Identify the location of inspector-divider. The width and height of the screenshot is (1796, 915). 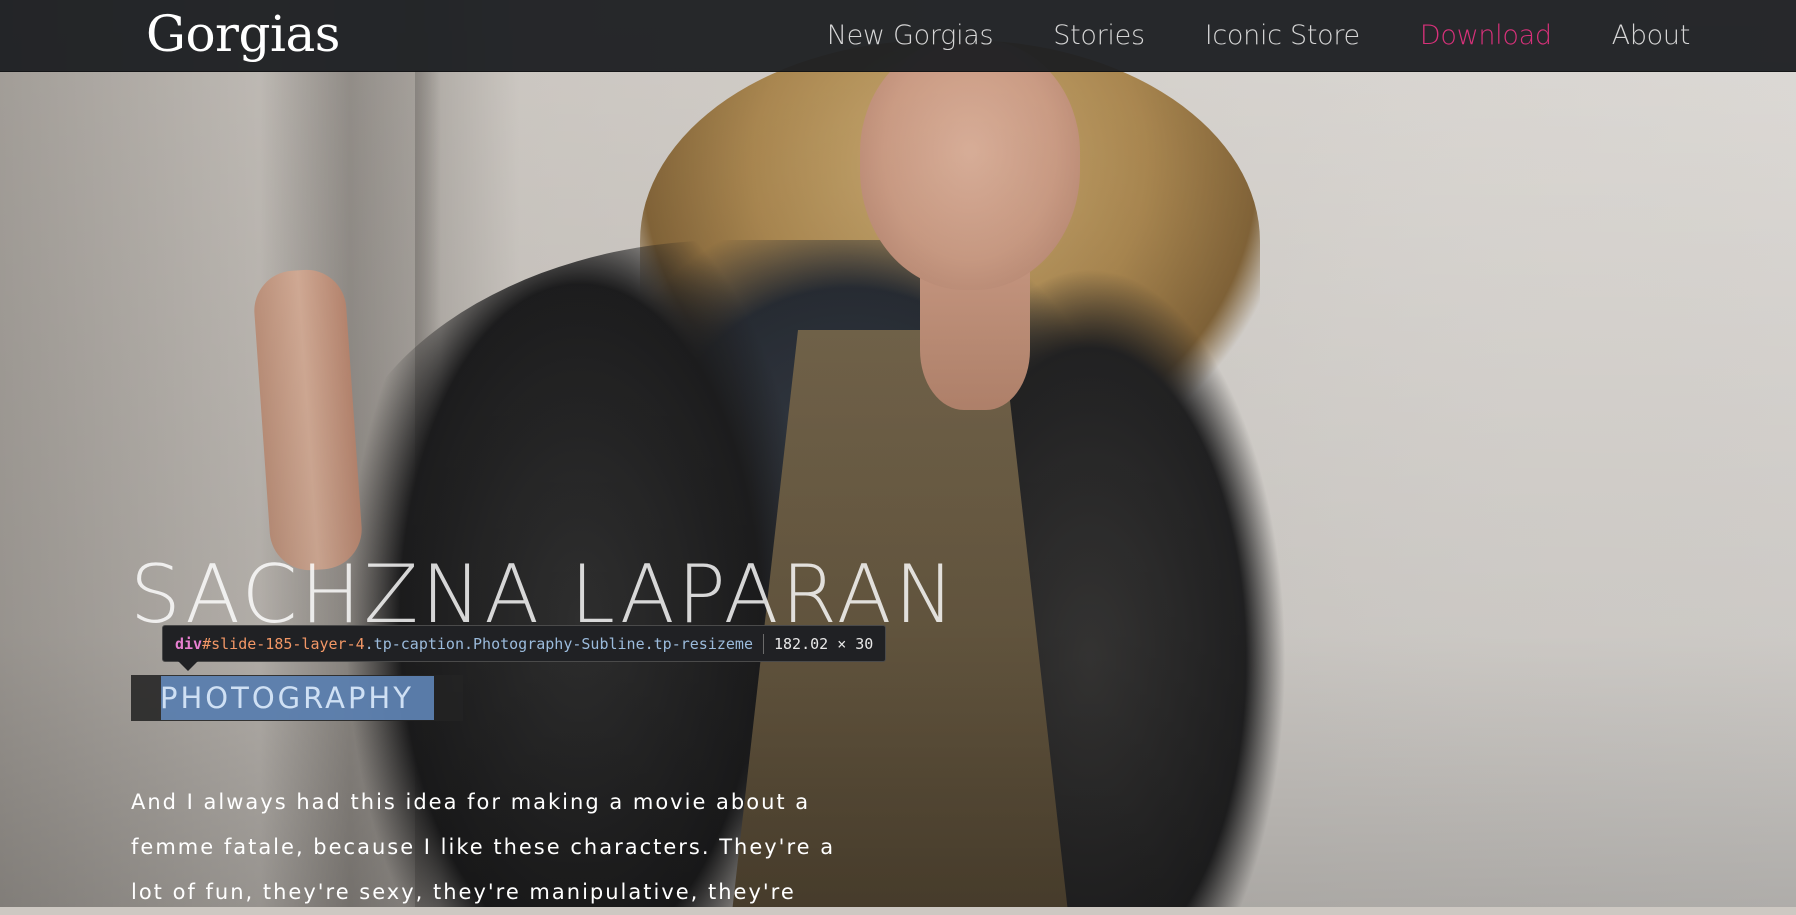
(763, 643).